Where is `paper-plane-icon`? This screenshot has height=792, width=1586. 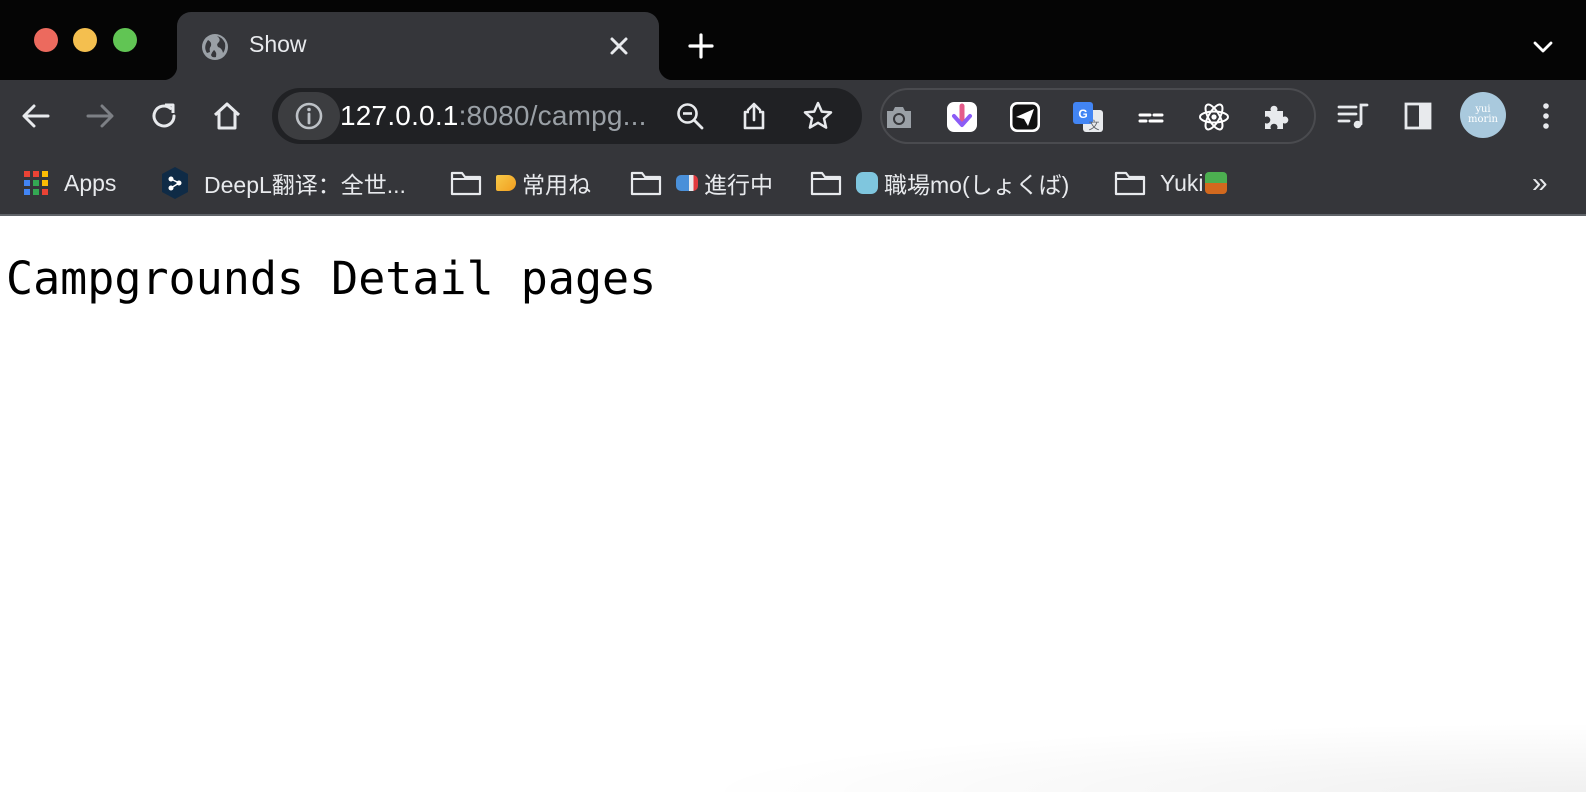
paper-plane-icon is located at coordinates (1025, 117).